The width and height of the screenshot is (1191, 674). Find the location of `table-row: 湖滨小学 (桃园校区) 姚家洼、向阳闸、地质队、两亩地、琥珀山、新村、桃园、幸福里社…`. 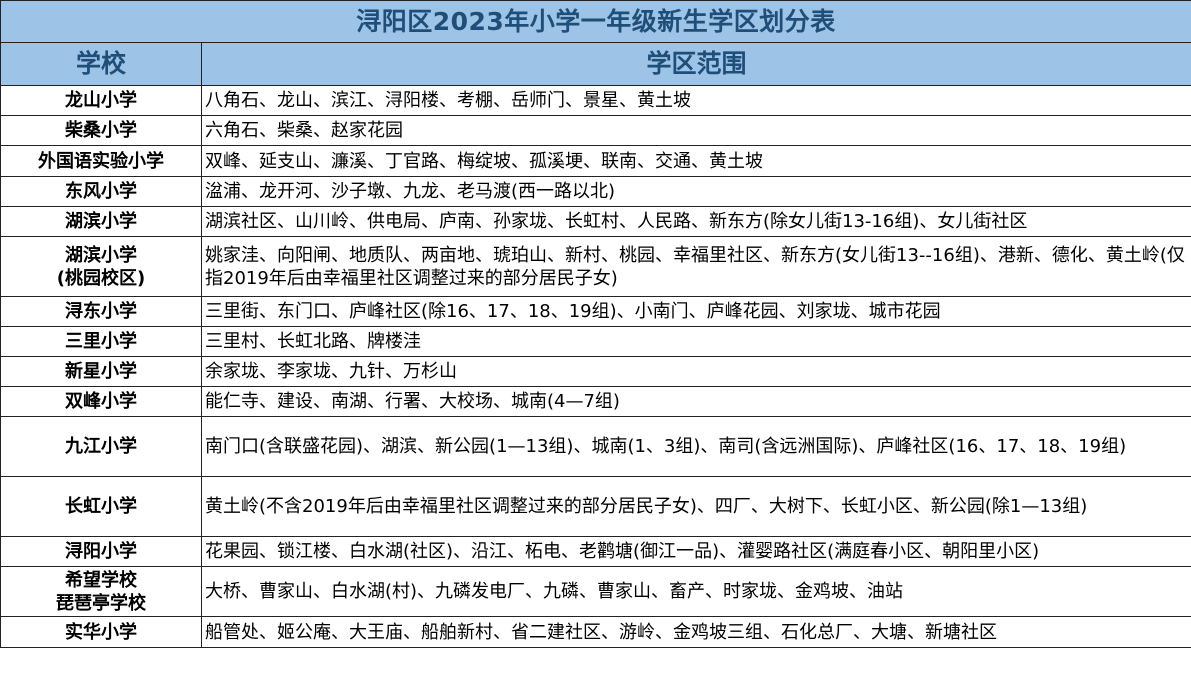

table-row: 湖滨小学 (桃园校区) 姚家洼、向阳闸、地质队、两亩地、琥珀山、新村、桃园、幸福里社… is located at coordinates (595, 266).